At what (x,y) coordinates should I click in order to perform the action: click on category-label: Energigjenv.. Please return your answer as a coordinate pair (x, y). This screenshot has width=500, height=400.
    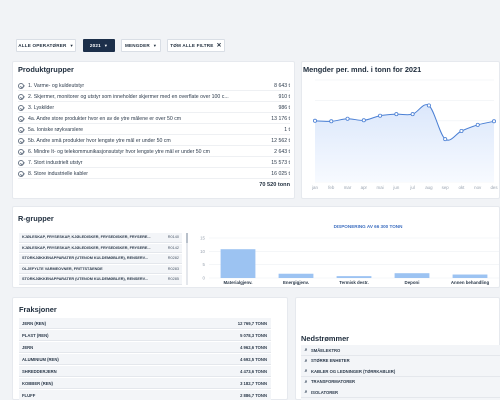
    Looking at the image, I should click on (296, 282).